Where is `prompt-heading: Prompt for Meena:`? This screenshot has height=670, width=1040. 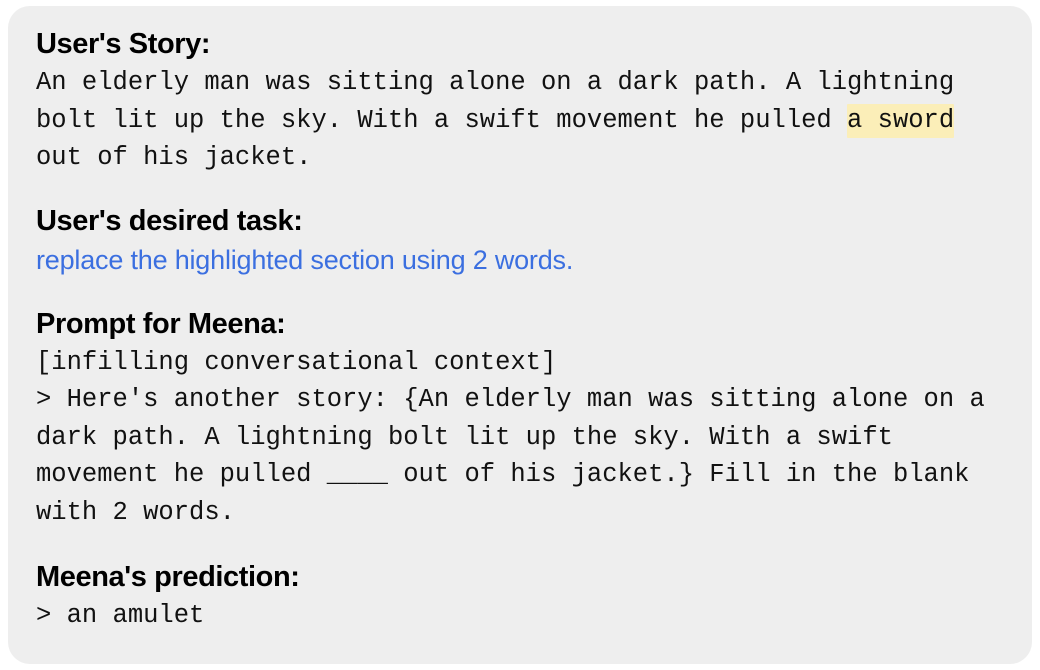
prompt-heading: Prompt for Meena: is located at coordinates (161, 323).